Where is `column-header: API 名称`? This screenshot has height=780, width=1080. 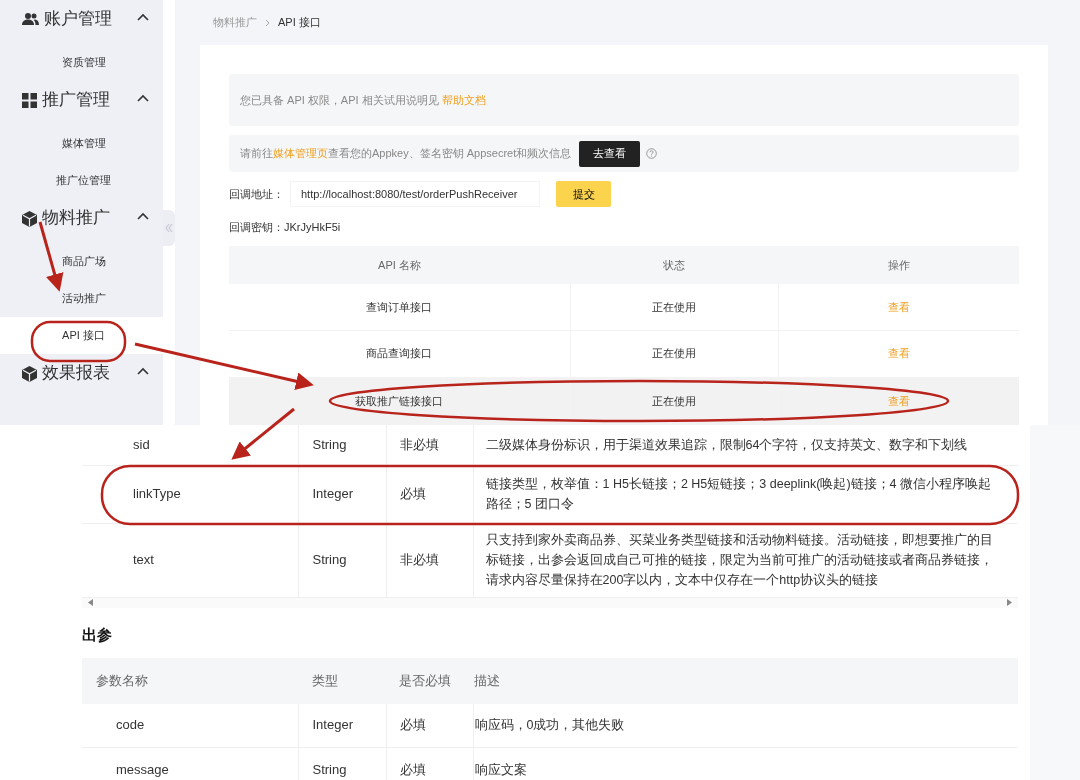 column-header: API 名称 is located at coordinates (399, 265).